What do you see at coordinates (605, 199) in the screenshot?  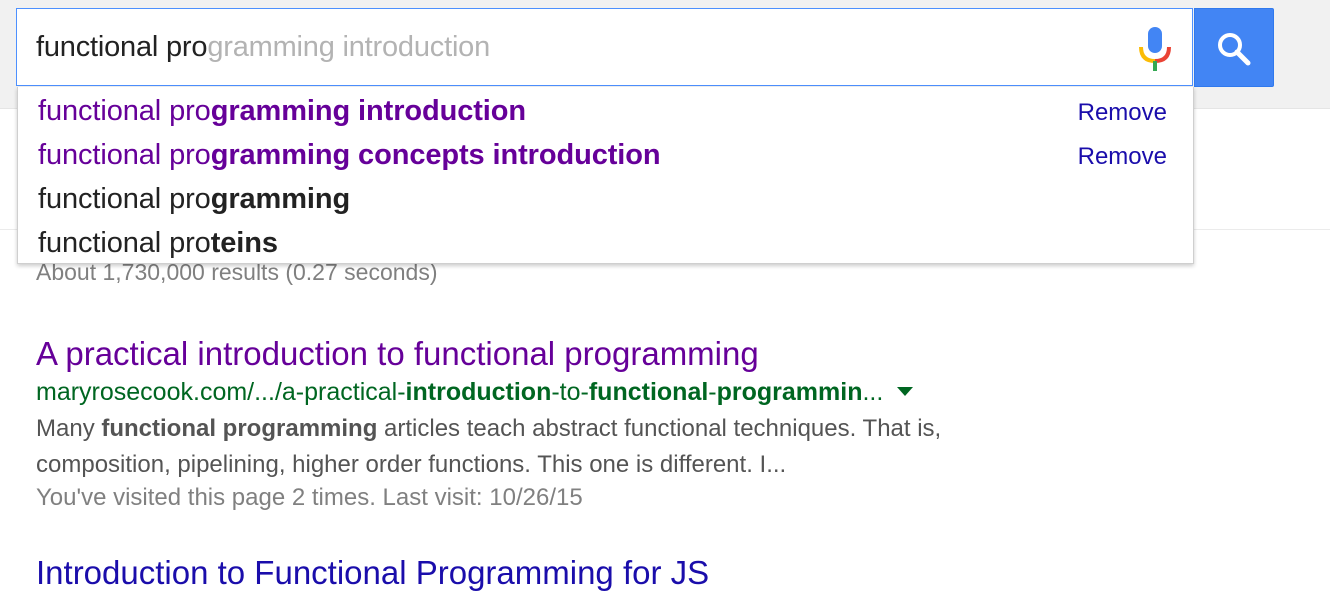 I see `suggestion-item: functional programming` at bounding box center [605, 199].